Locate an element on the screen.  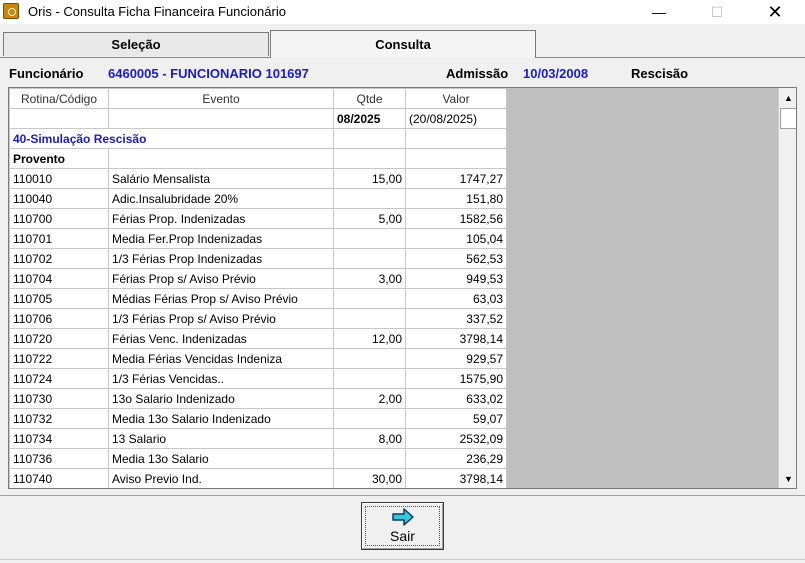
table-row: 110010 Salário Mensalista 15,00 1747,27 is located at coordinates (258, 178).